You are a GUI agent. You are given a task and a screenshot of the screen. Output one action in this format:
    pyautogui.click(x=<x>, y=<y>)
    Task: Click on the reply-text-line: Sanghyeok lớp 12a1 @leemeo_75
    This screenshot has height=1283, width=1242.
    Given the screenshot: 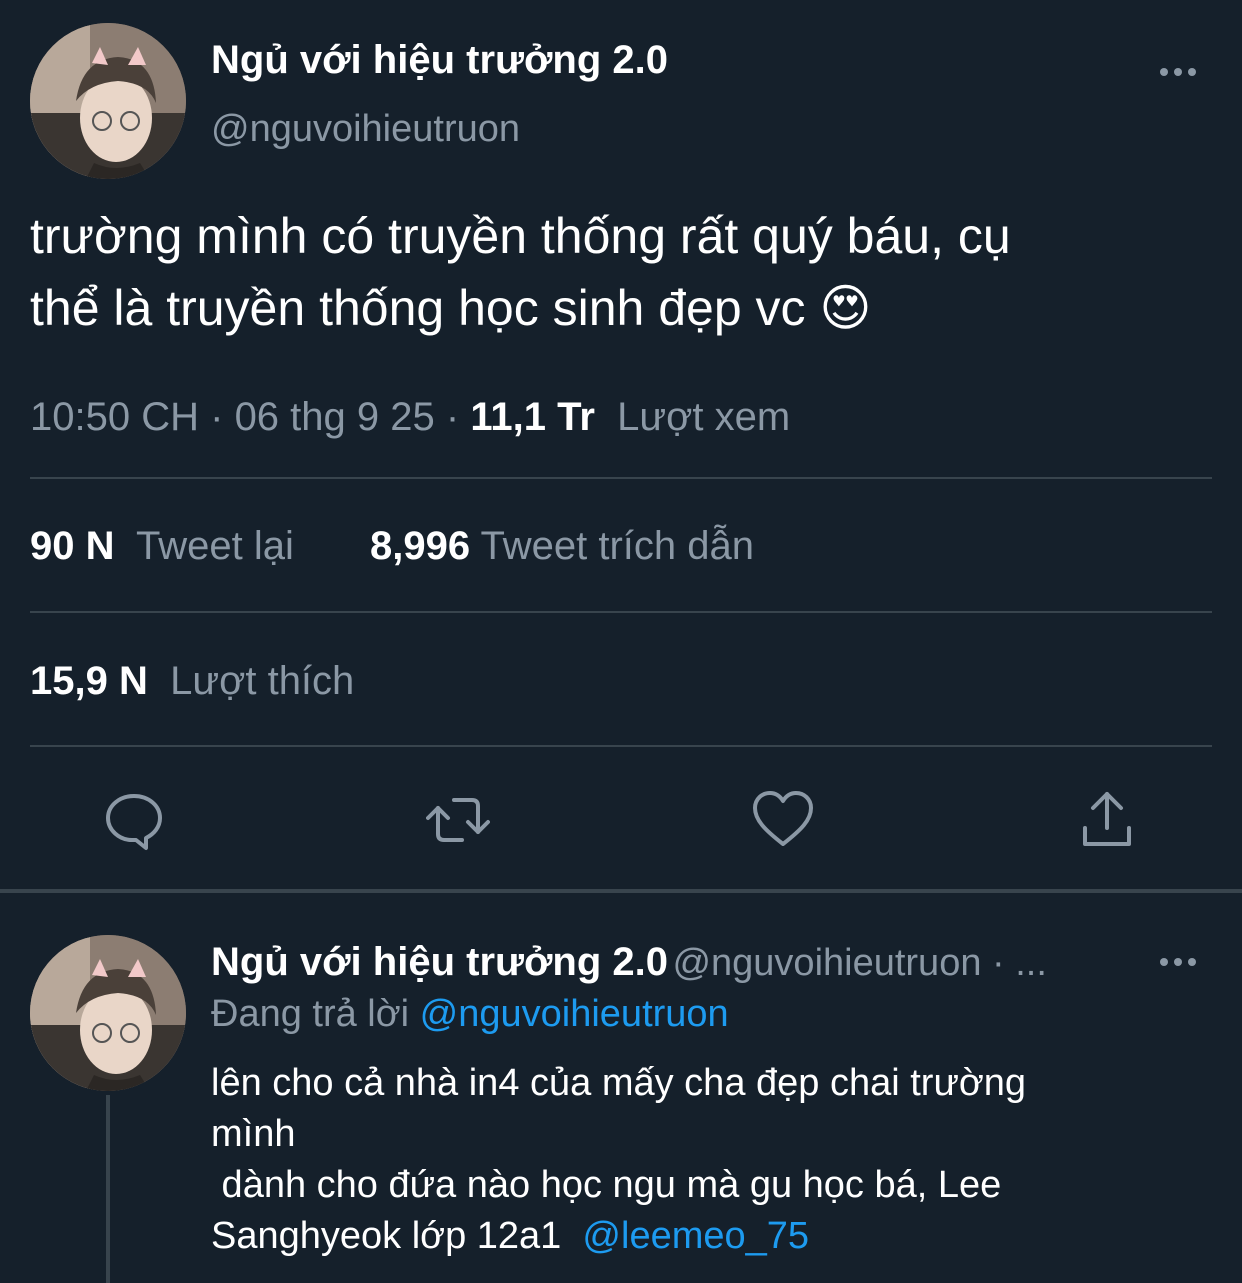 What is the action you would take?
    pyautogui.click(x=716, y=1236)
    